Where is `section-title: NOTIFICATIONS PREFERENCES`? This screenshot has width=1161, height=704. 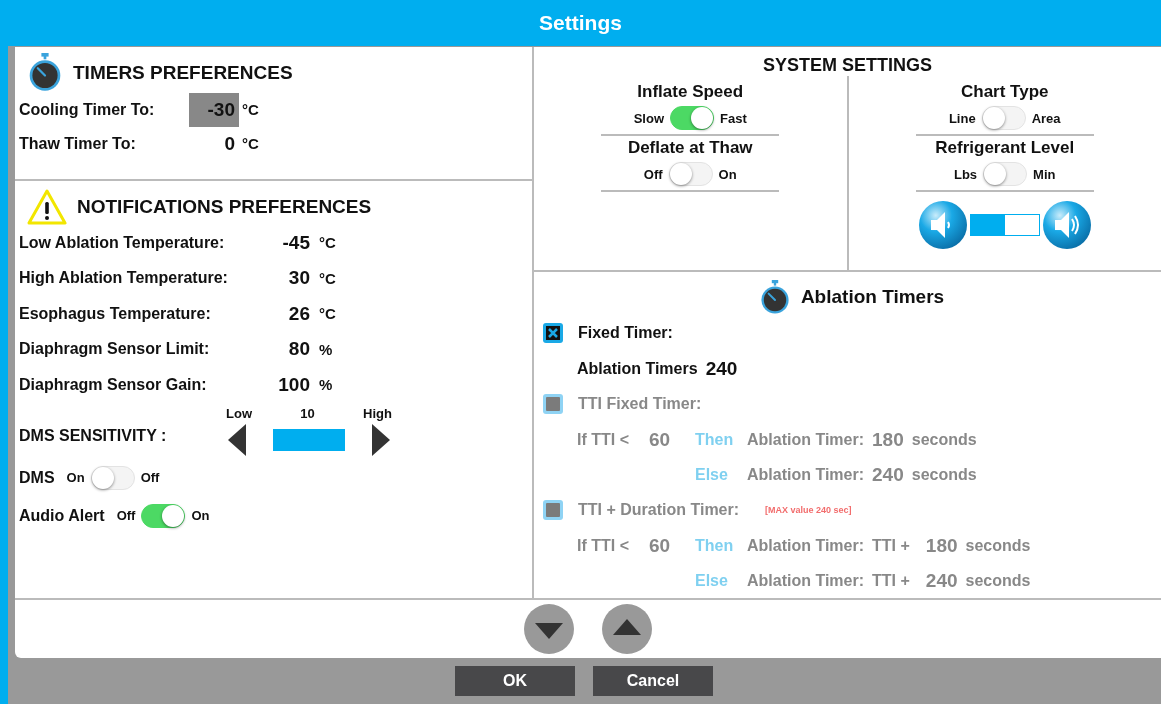 section-title: NOTIFICATIONS PREFERENCES is located at coordinates (224, 207).